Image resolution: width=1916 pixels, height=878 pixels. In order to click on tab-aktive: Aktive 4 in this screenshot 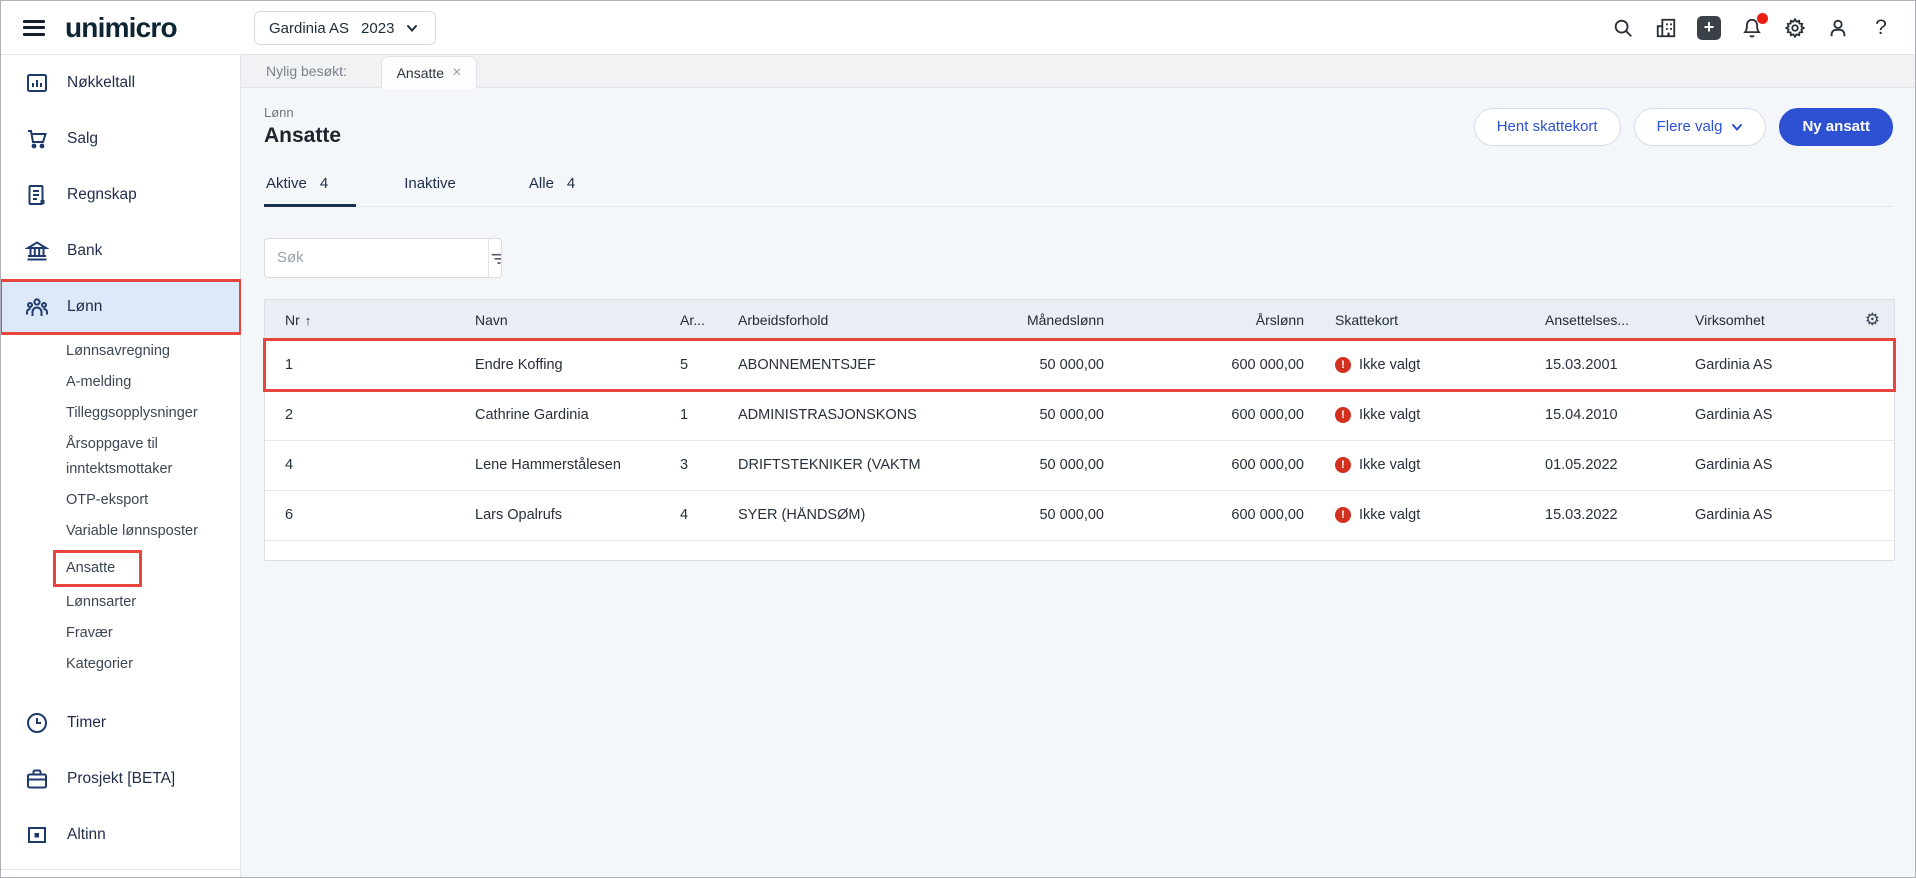, I will do `click(310, 191)`.